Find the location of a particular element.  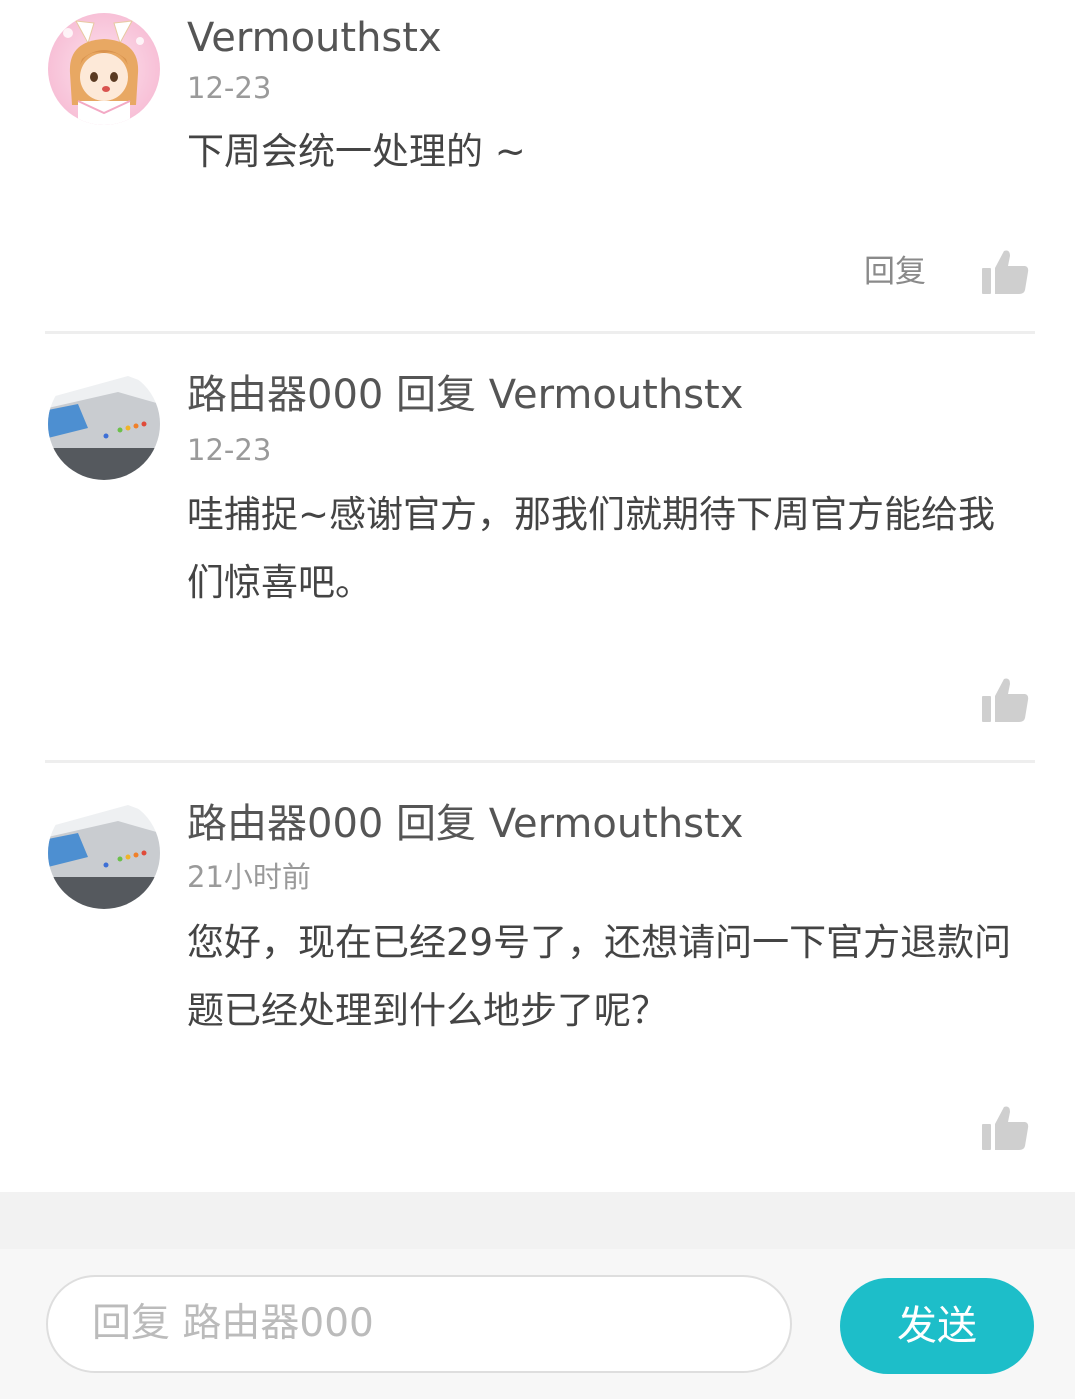

comment-time: 21小时前 is located at coordinates (249, 877).